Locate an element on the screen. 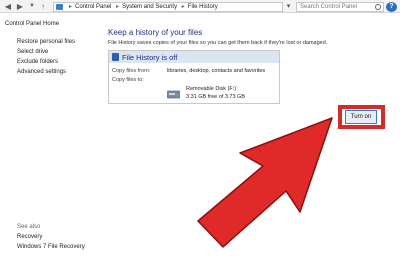 The width and height of the screenshot is (400, 266). breadcrumb-file-history: File History is located at coordinates (203, 7).